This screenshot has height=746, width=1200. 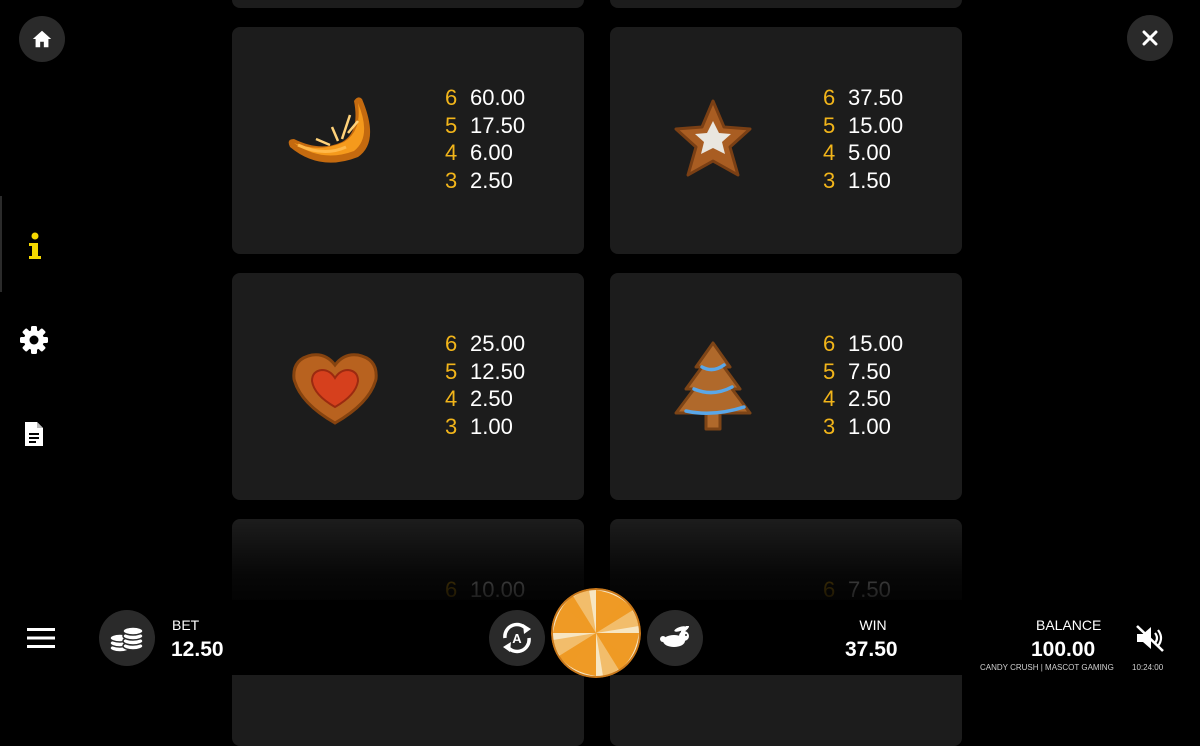 What do you see at coordinates (186, 625) in the screenshot?
I see `bet-label: BET` at bounding box center [186, 625].